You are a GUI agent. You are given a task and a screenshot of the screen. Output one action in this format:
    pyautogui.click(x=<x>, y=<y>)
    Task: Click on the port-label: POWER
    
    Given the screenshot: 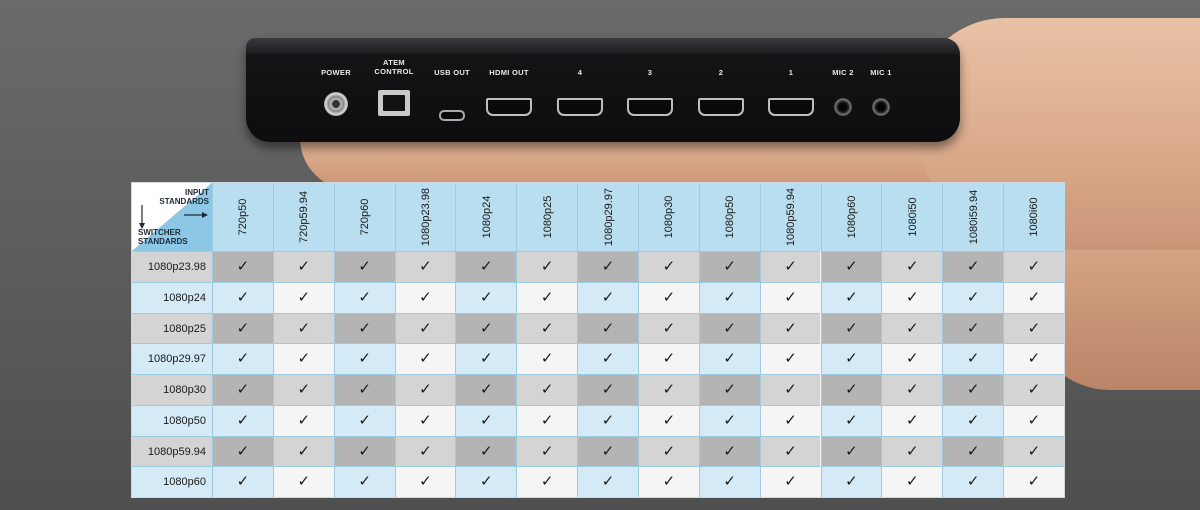 What is the action you would take?
    pyautogui.click(x=336, y=72)
    